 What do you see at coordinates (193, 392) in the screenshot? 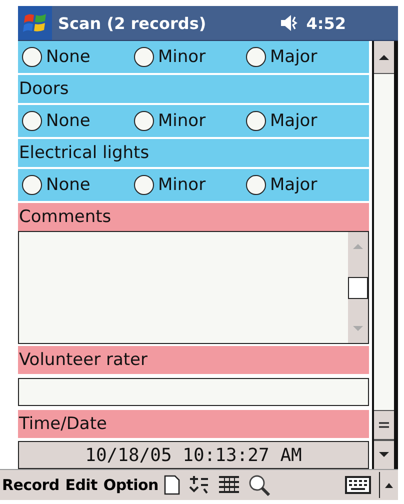
I see `input-field` at bounding box center [193, 392].